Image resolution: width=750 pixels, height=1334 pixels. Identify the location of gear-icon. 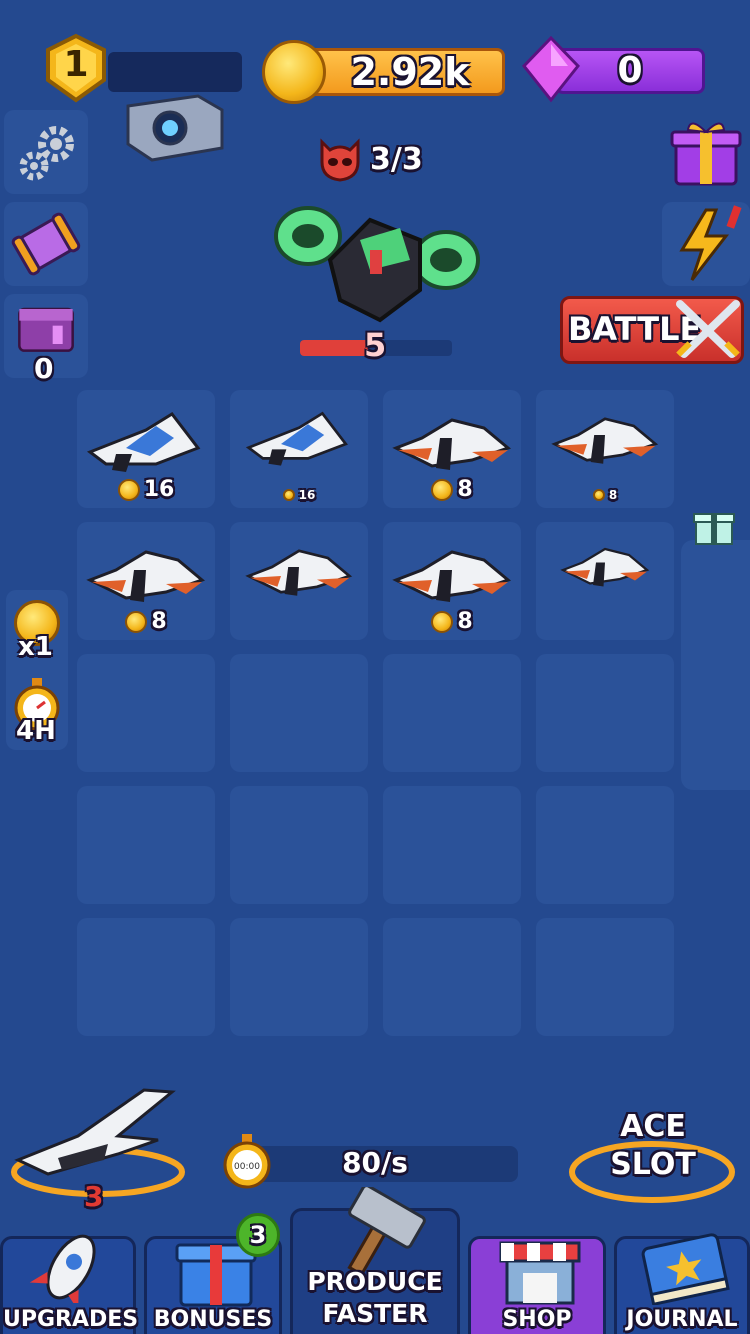
(46, 153).